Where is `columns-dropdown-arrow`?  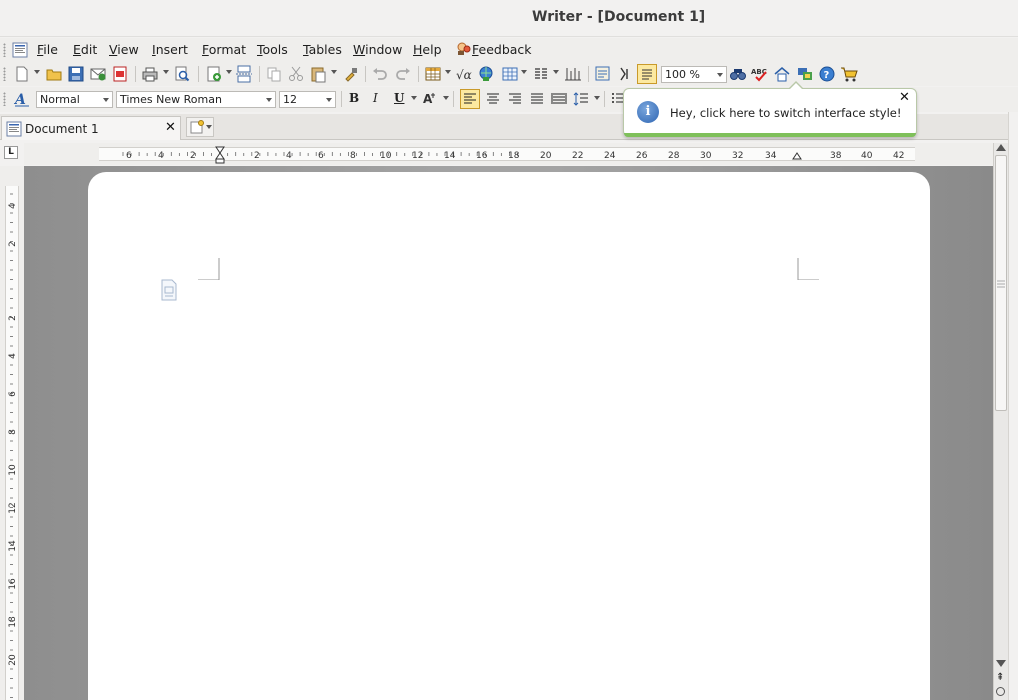 columns-dropdown-arrow is located at coordinates (556, 72).